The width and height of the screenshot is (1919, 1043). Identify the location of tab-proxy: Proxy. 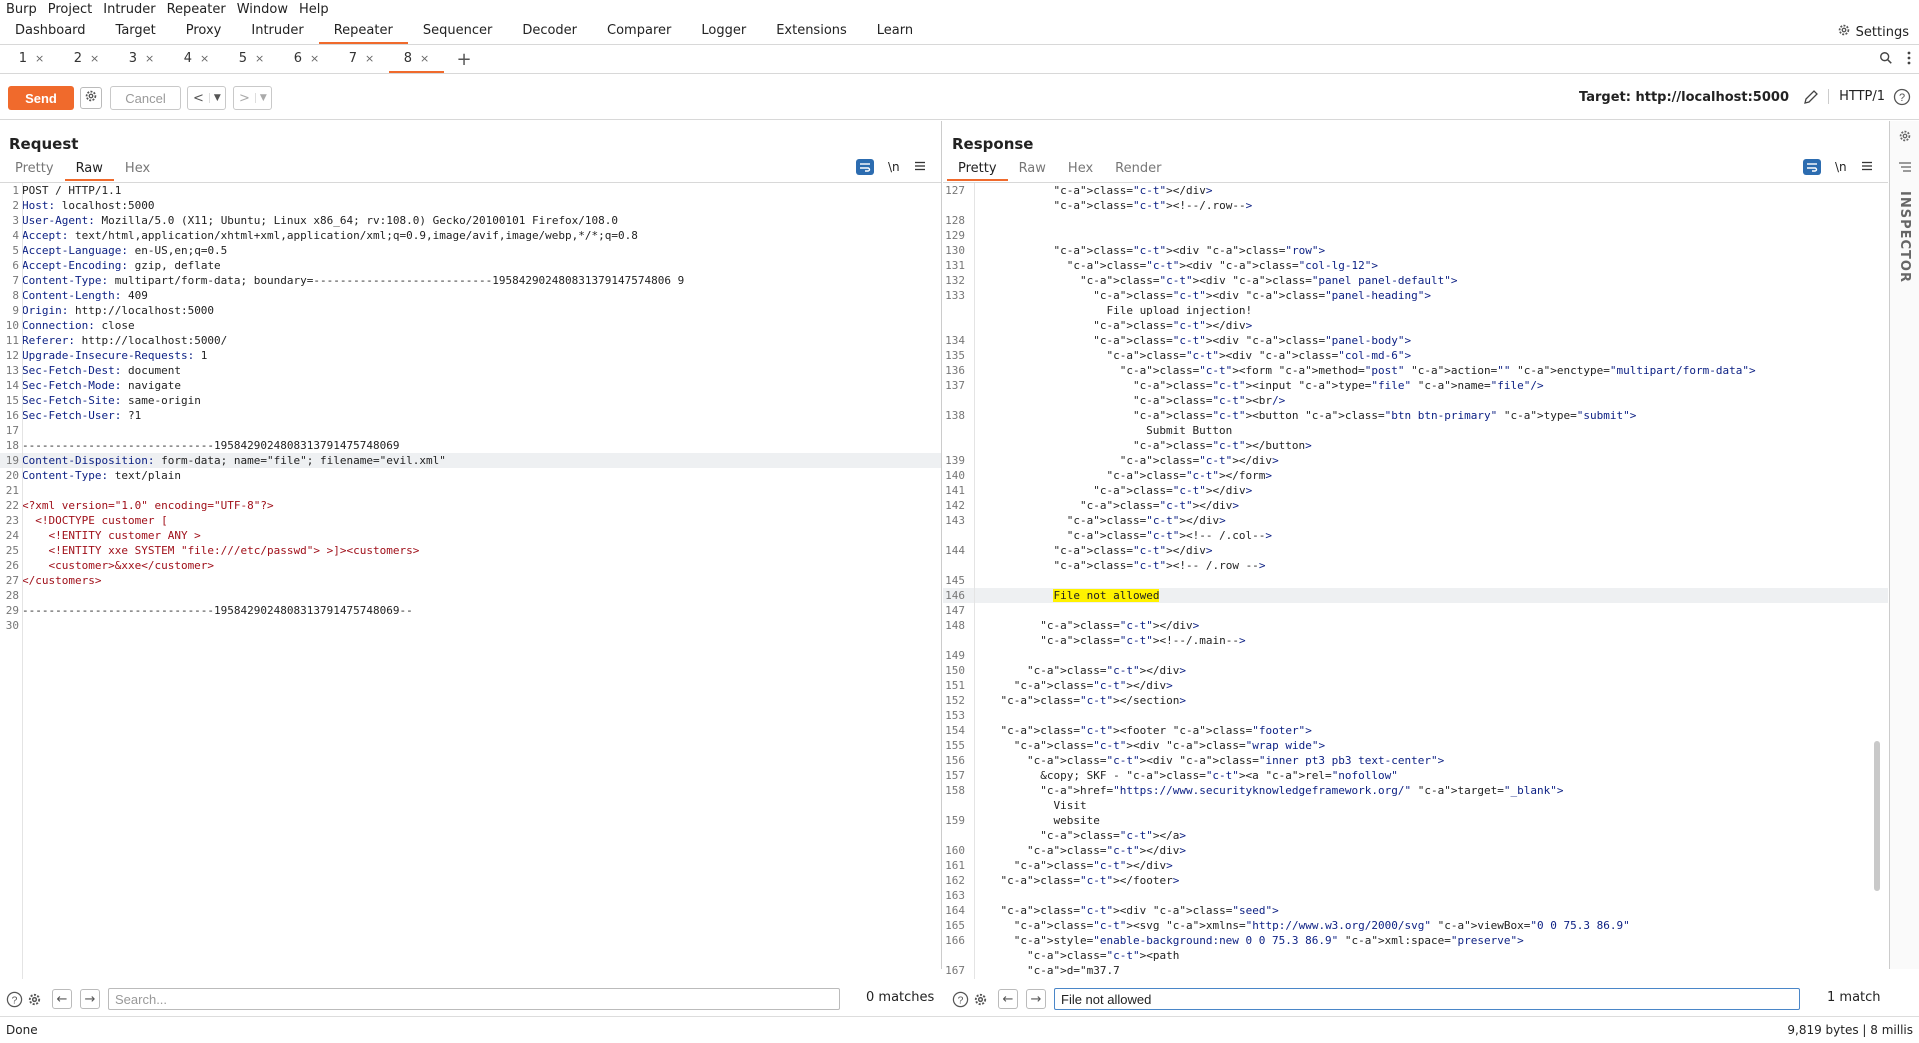
(204, 31).